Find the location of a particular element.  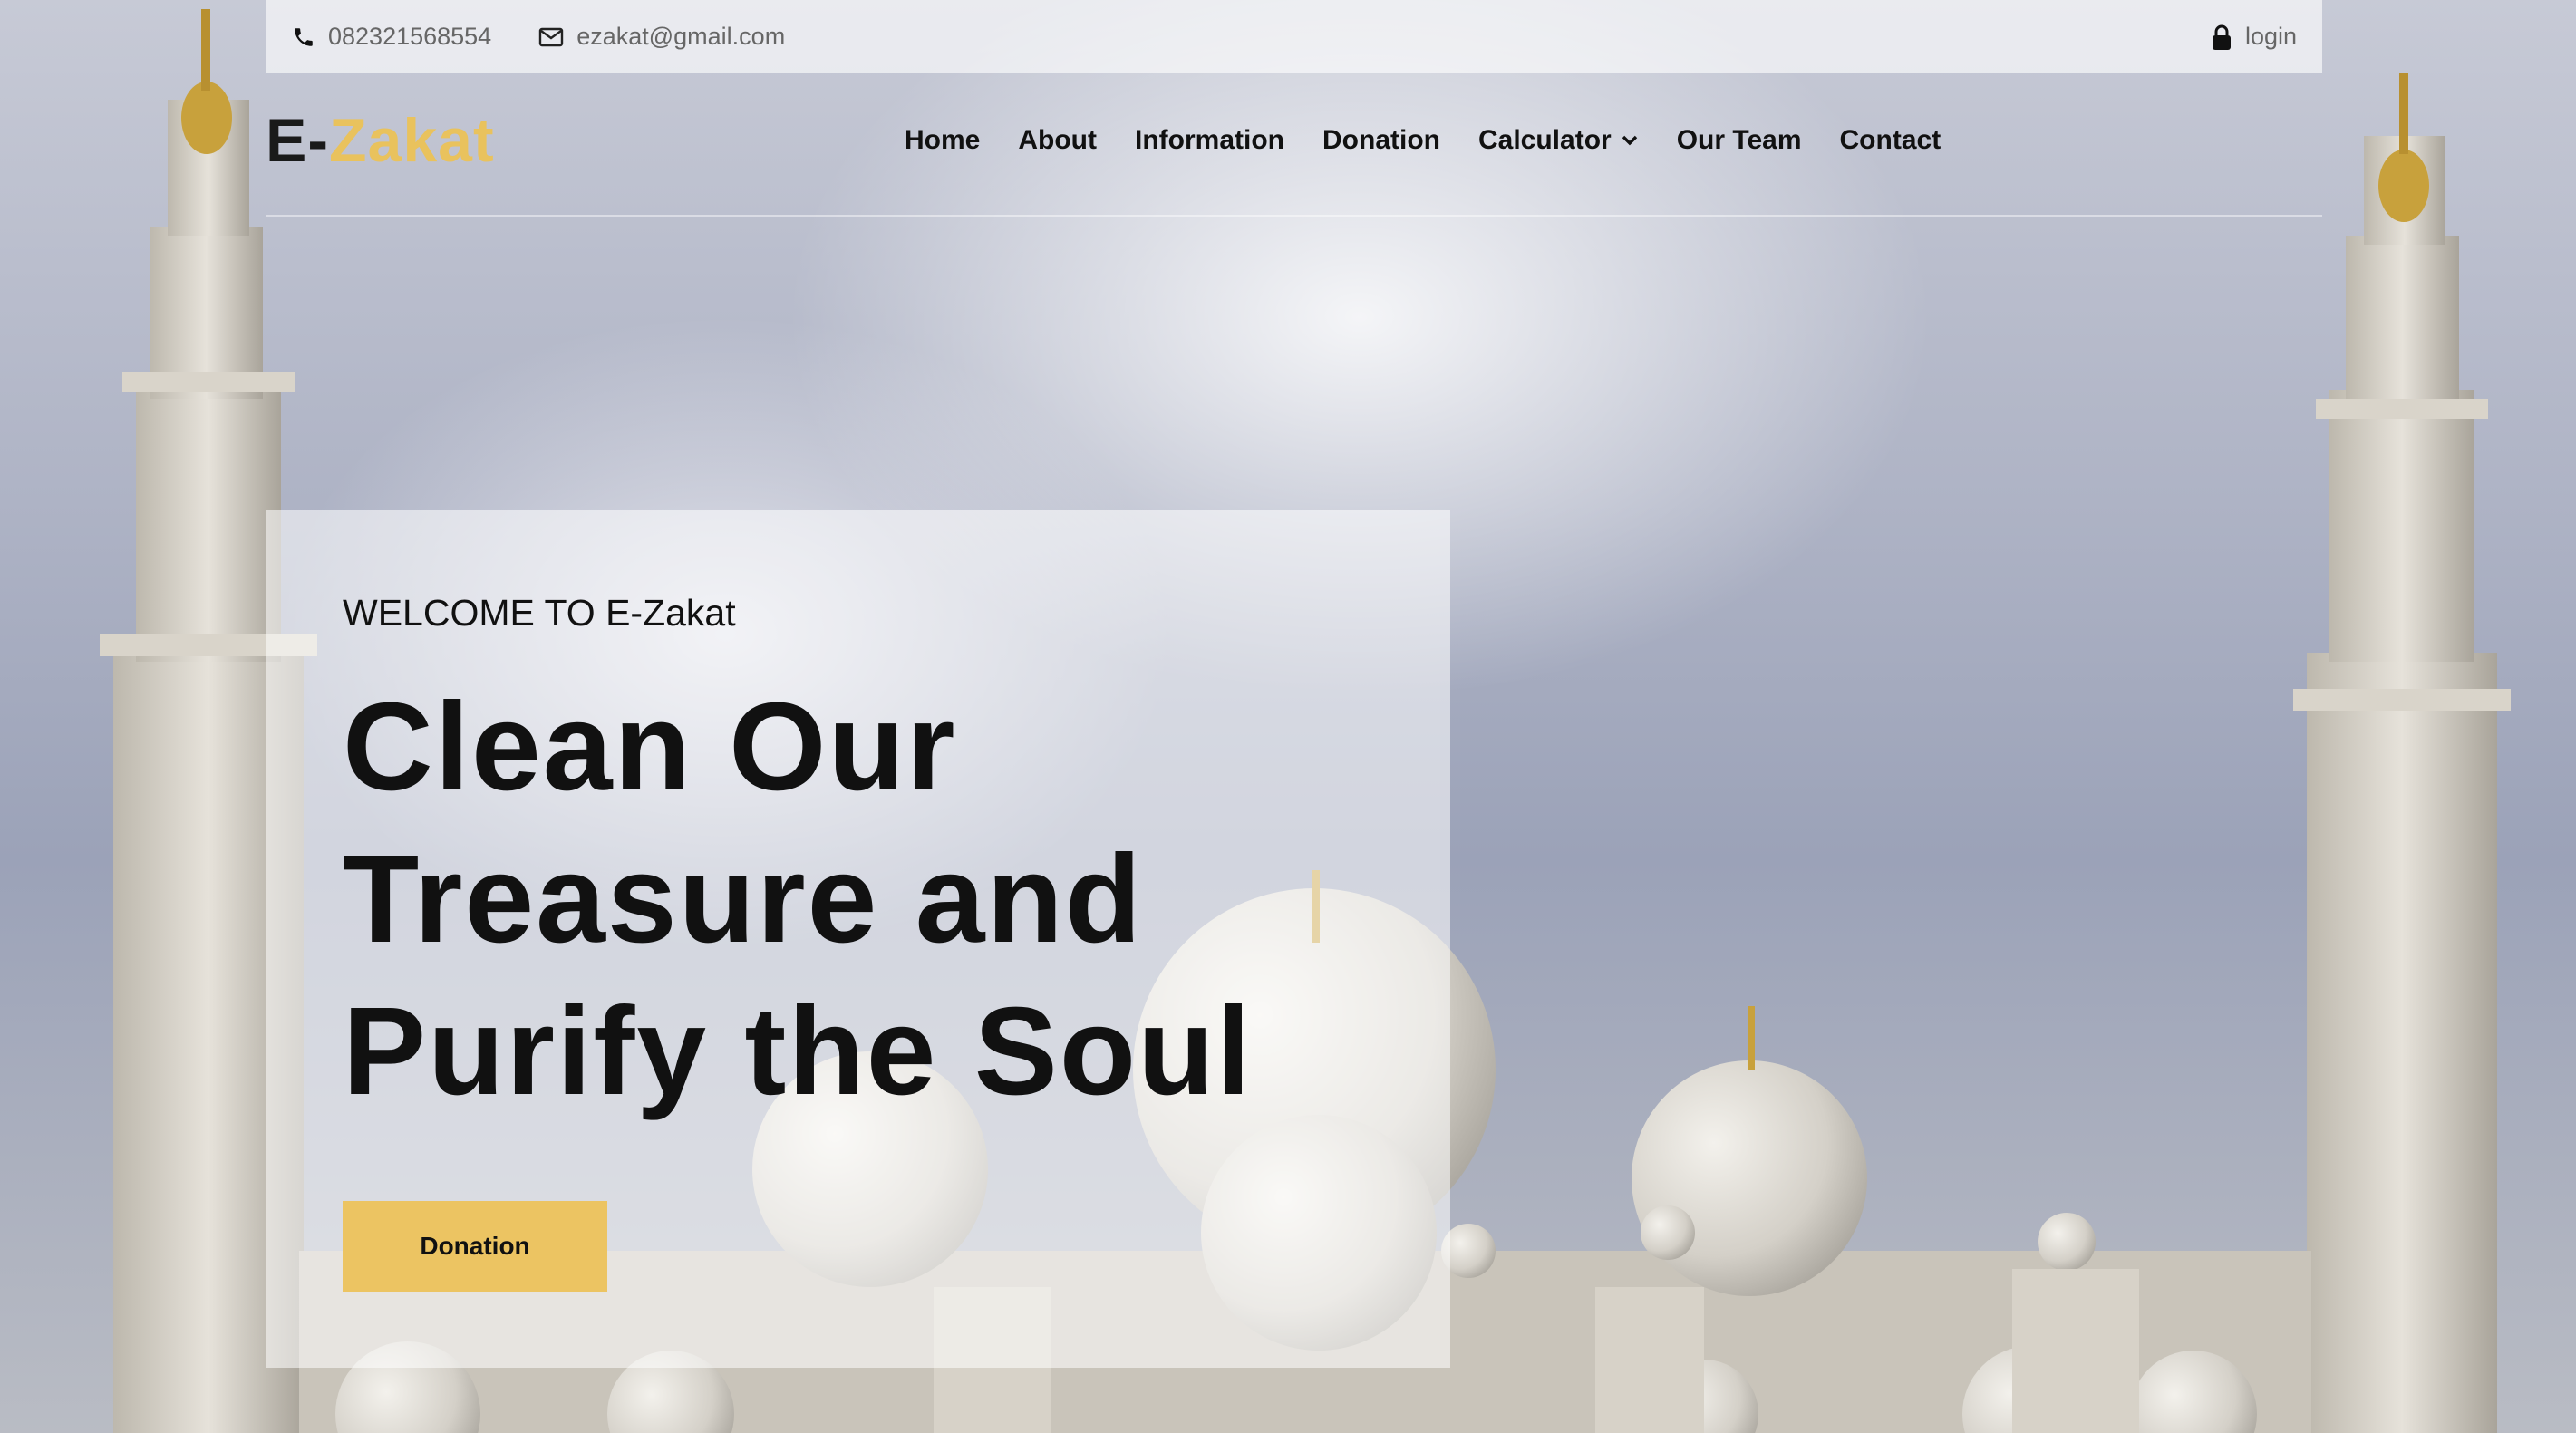

hero-welcome-text: WELCOME TO E-Zakat is located at coordinates (539, 613).